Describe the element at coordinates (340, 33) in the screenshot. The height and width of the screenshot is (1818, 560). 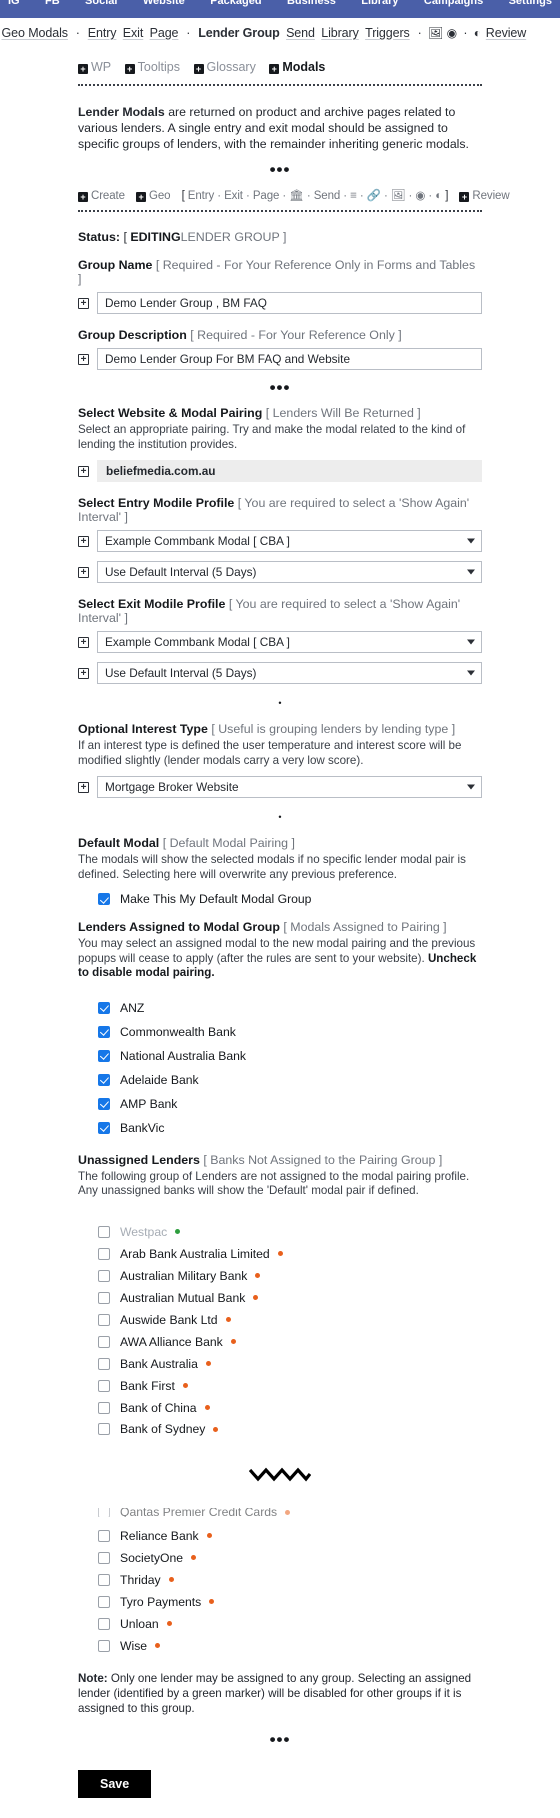
I see `subnav-library: Library` at that location.